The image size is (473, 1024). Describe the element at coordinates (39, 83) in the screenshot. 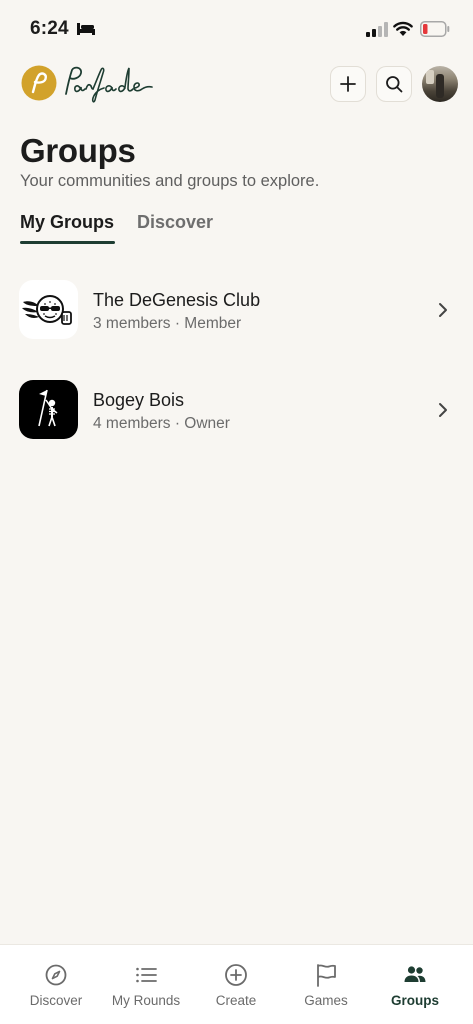

I see `parfade-logo-icon` at that location.